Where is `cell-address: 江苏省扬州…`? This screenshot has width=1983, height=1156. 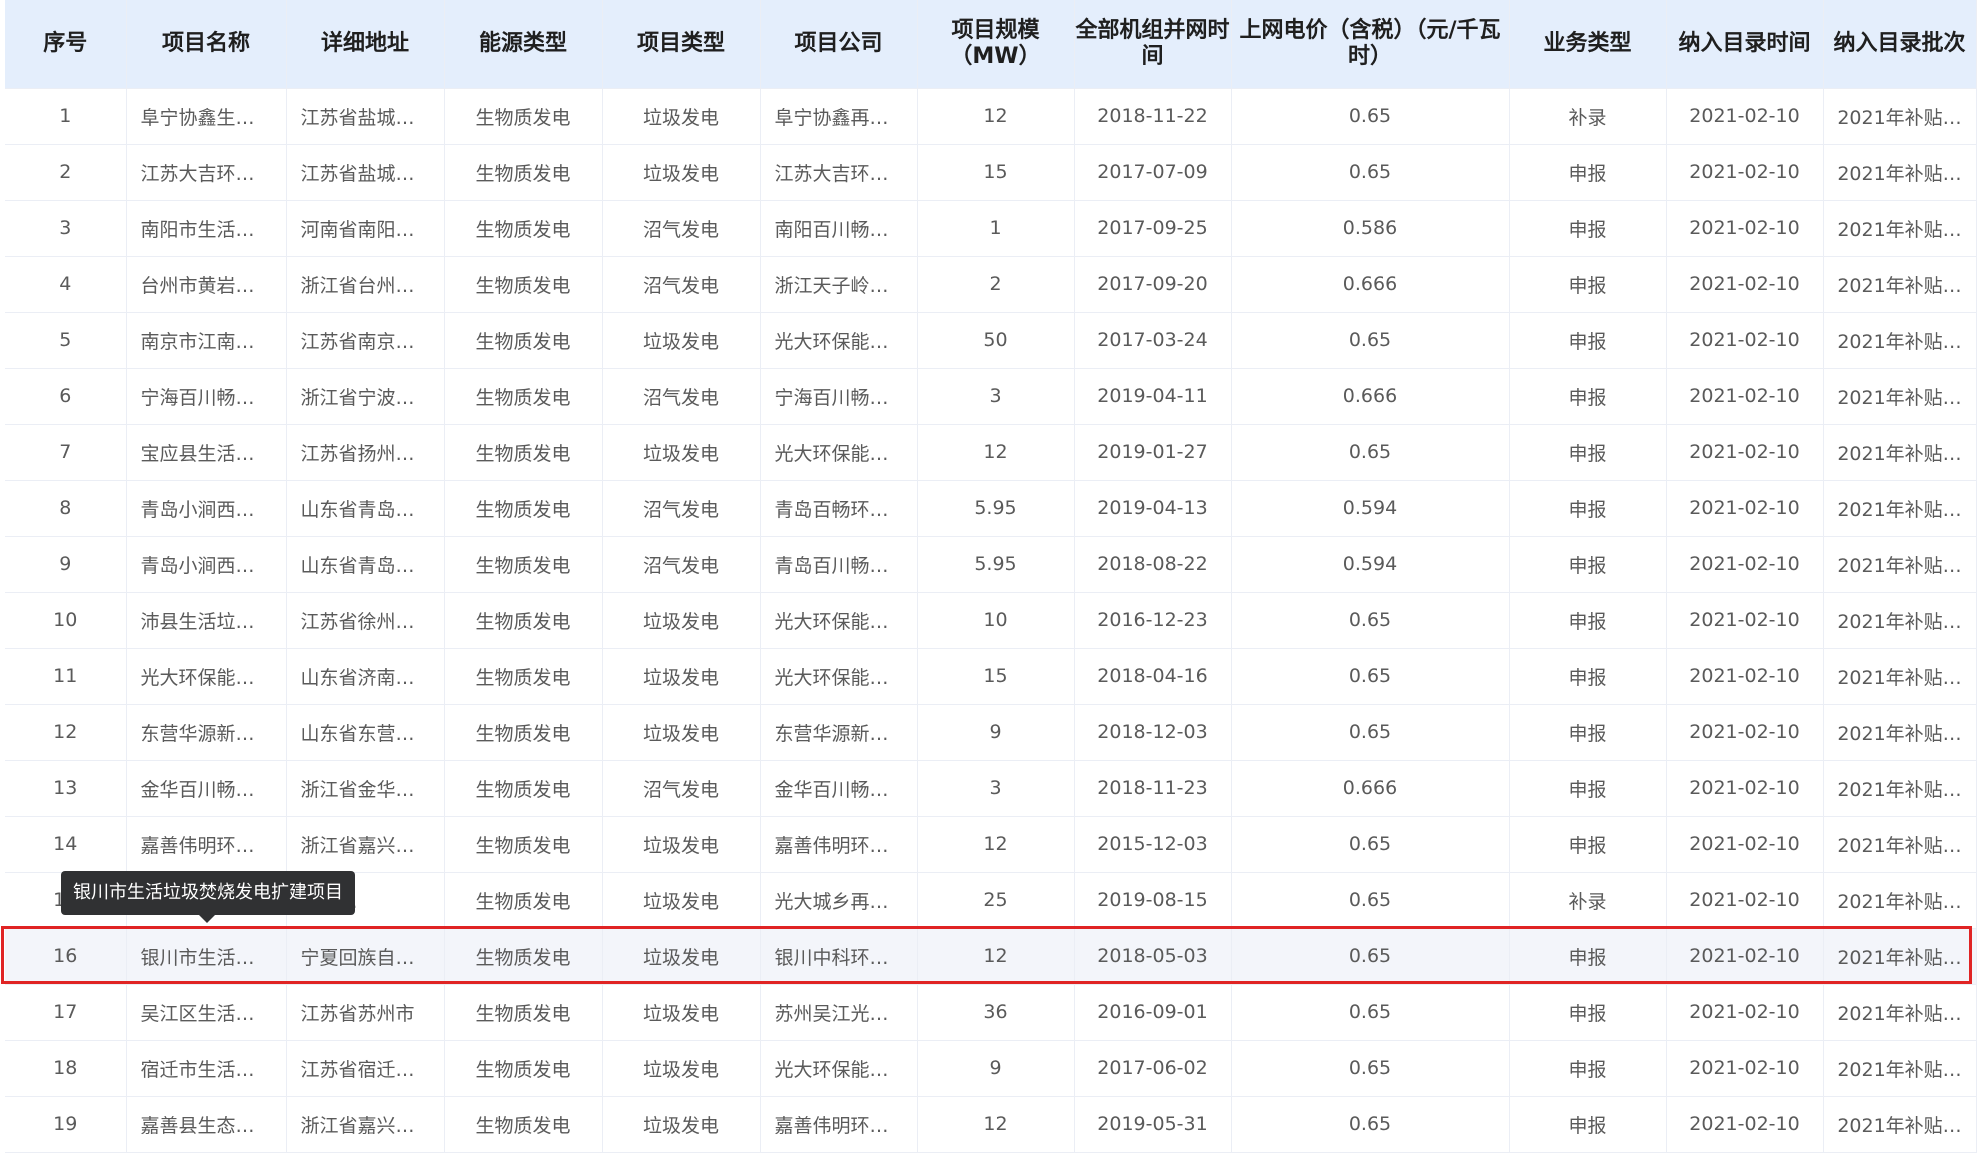
cell-address: 江苏省扬州… is located at coordinates (365, 452).